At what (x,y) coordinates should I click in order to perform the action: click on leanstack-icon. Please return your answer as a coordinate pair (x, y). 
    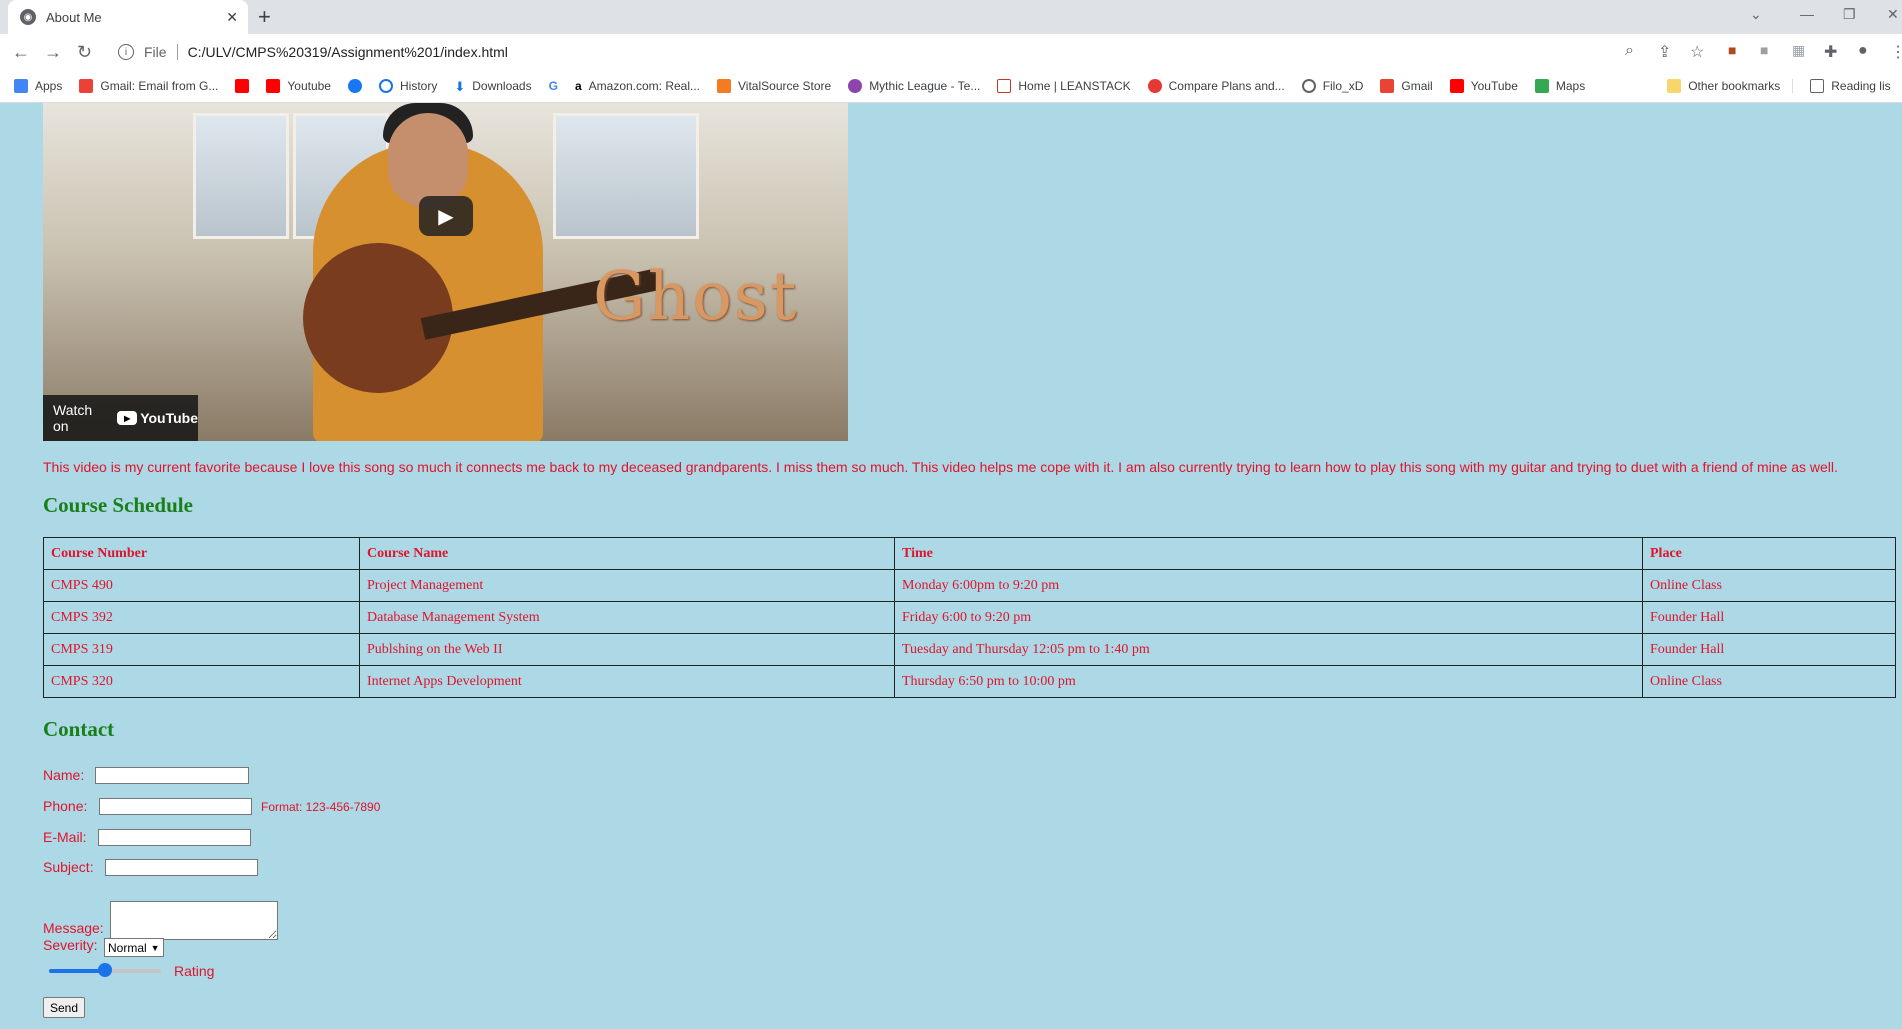
    Looking at the image, I should click on (1004, 86).